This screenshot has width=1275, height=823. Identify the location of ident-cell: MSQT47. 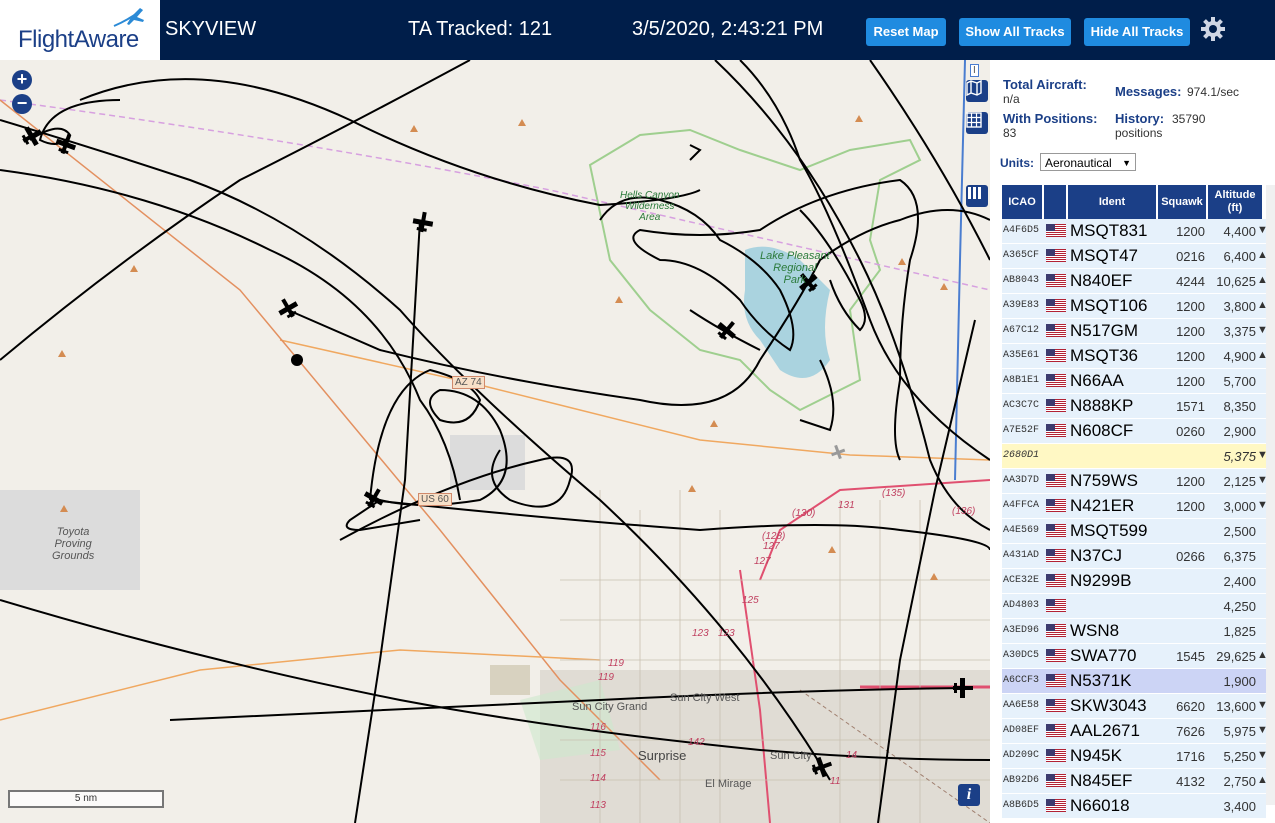
(1104, 255).